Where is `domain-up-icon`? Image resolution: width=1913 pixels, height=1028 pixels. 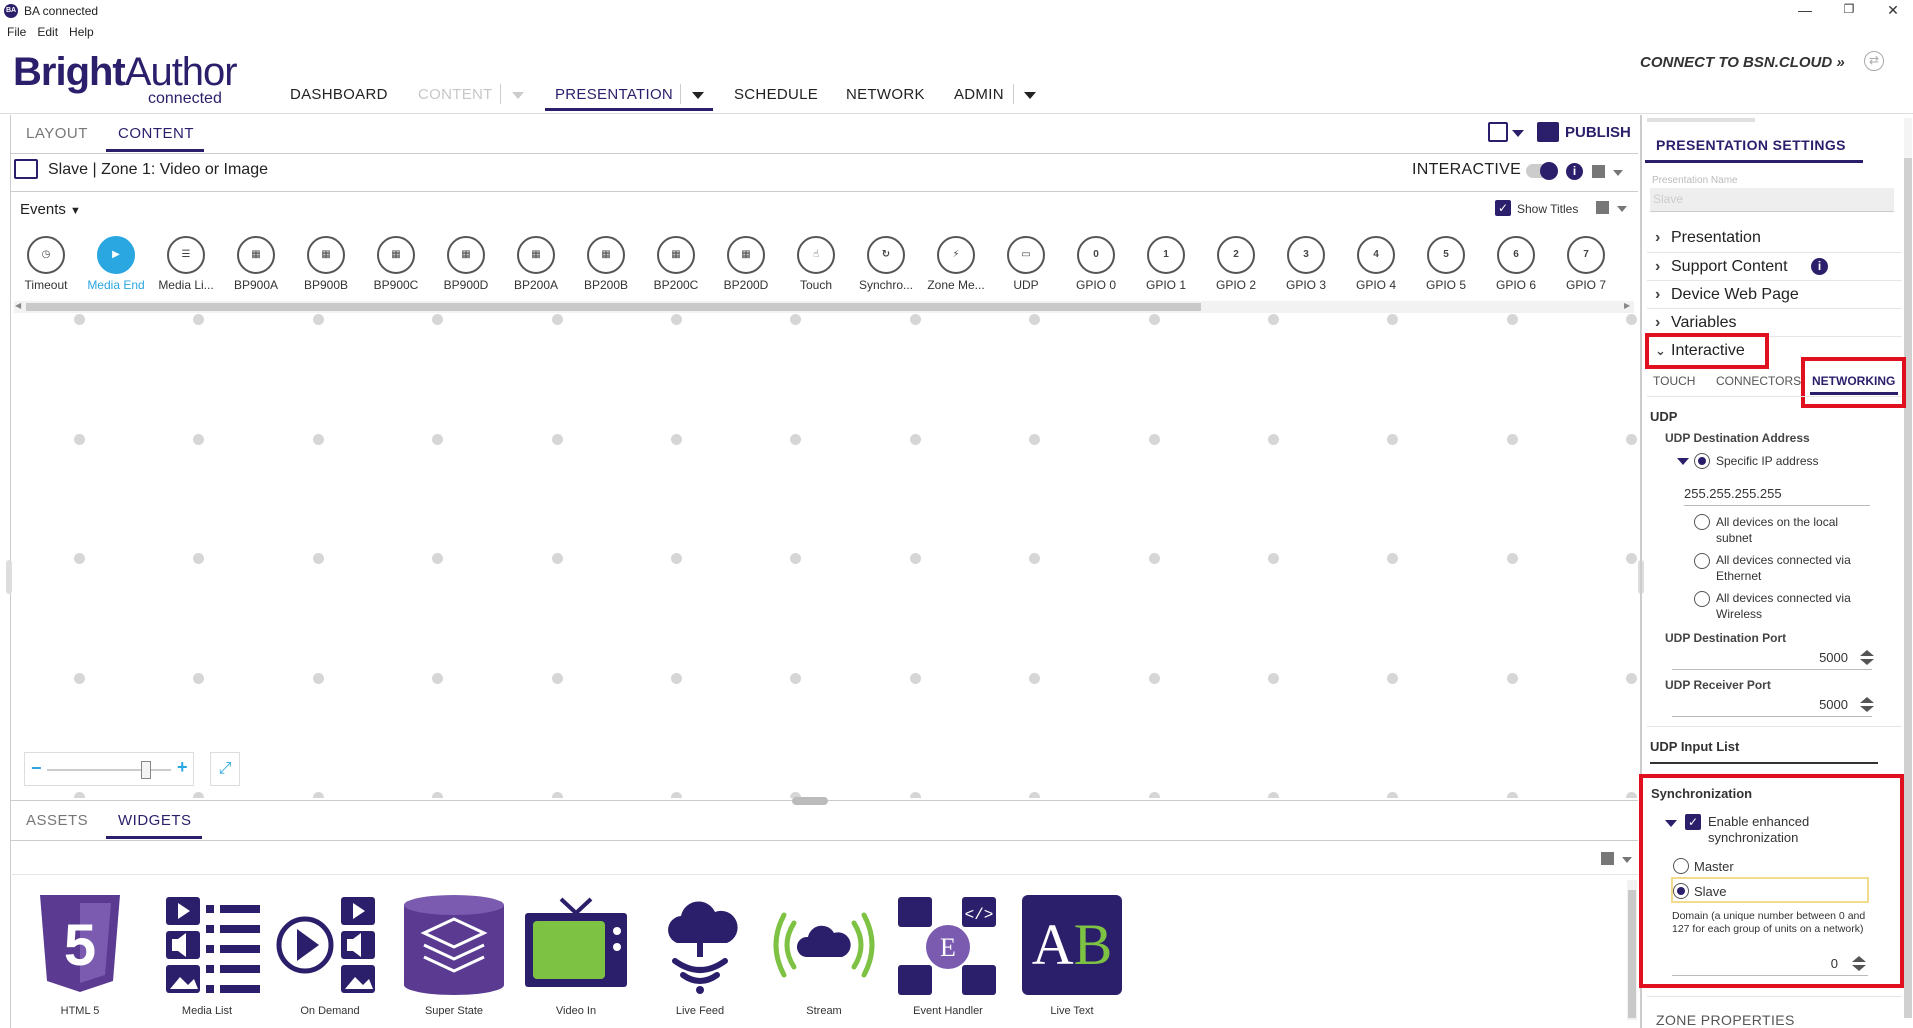 domain-up-icon is located at coordinates (1859, 959).